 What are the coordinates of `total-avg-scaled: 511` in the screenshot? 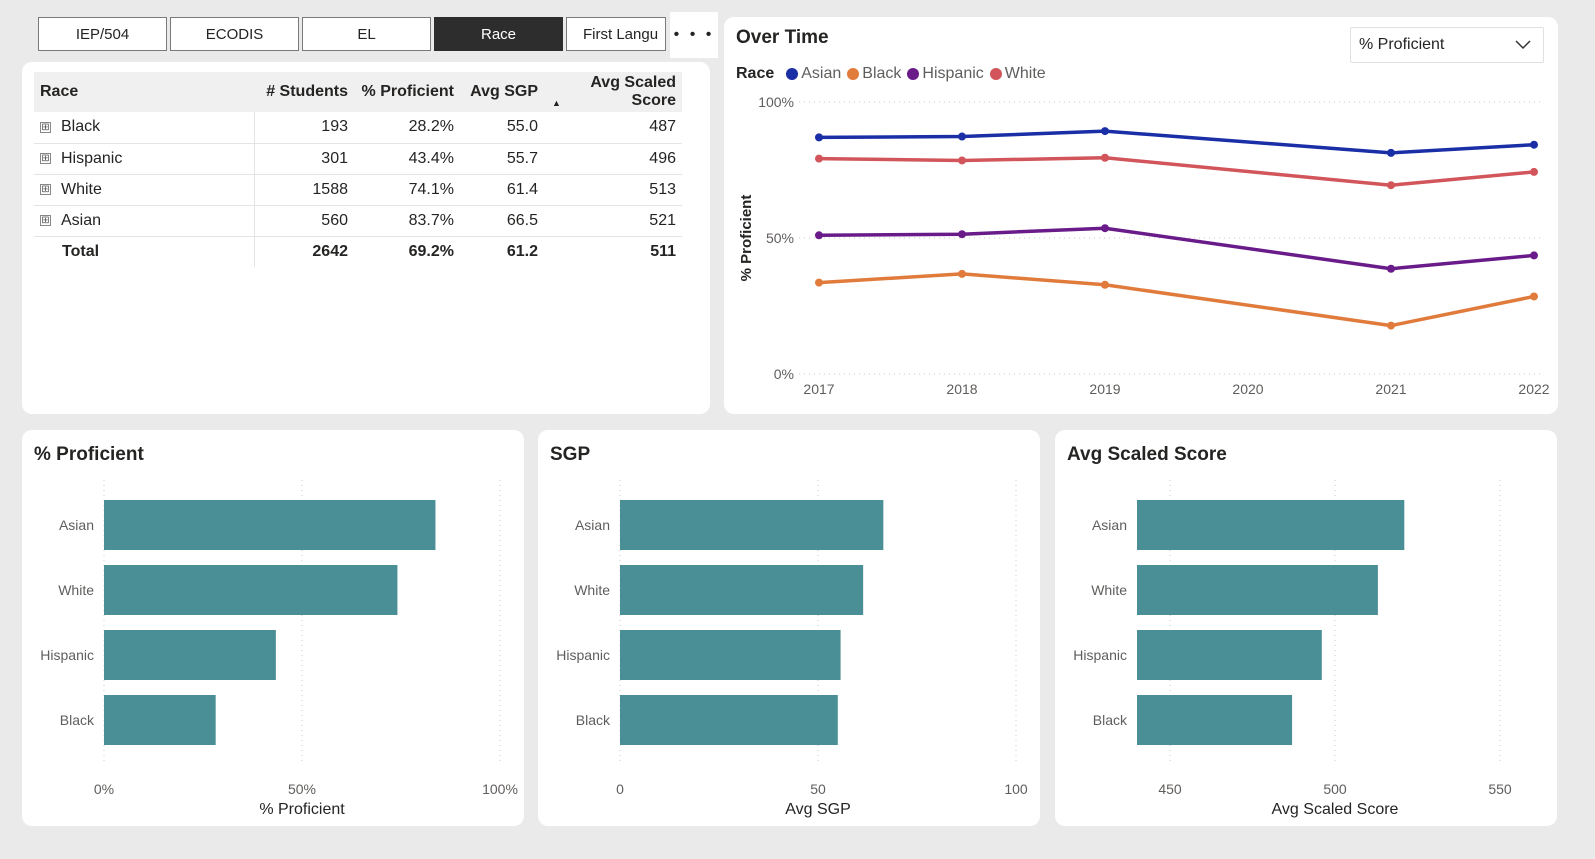 It's located at (663, 251).